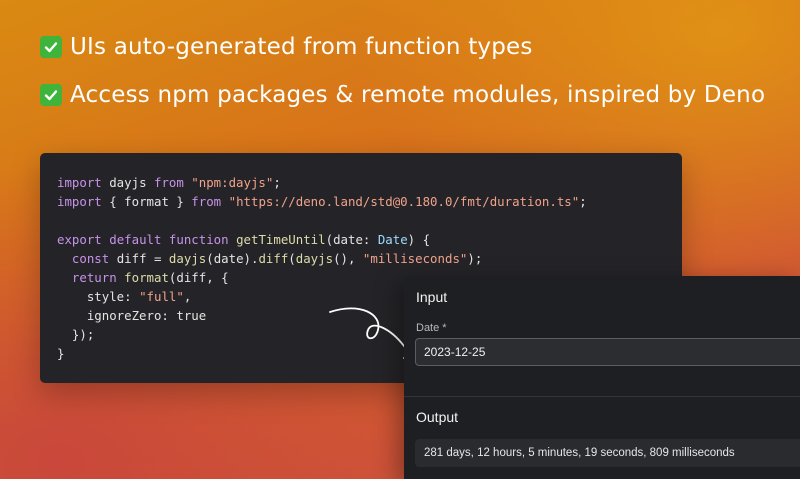 The height and width of the screenshot is (479, 800). What do you see at coordinates (301, 47) in the screenshot?
I see `headline-text: UIs auto-generated from function types` at bounding box center [301, 47].